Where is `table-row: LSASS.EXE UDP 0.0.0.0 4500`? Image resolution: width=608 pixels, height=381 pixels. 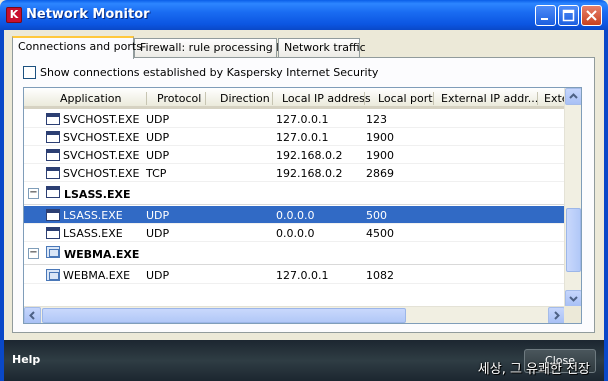
table-row: LSASS.EXE UDP 0.0.0.0 4500 is located at coordinates (294, 233).